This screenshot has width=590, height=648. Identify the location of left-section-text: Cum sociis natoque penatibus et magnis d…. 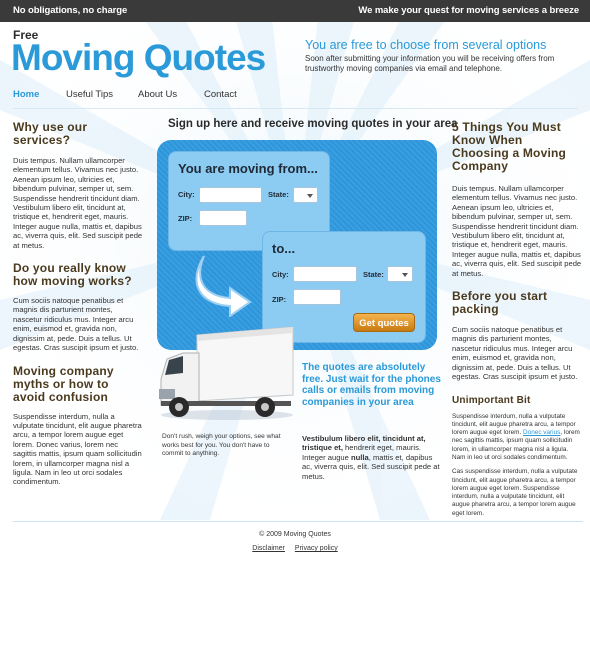
(76, 324).